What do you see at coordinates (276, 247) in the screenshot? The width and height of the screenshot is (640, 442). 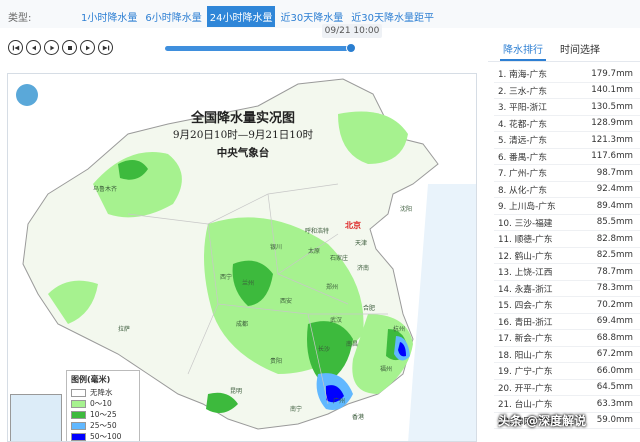 I see `city-label: 银川` at bounding box center [276, 247].